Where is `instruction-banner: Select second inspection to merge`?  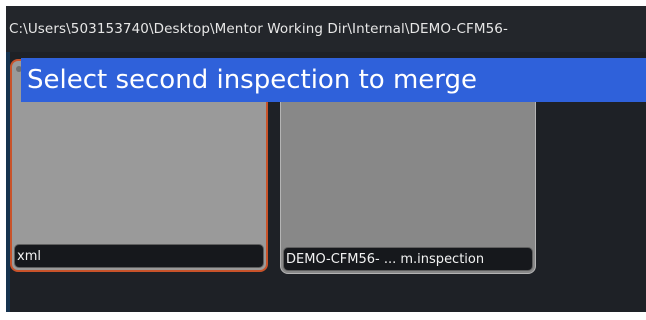
instruction-banner: Select second inspection to merge is located at coordinates (333, 80).